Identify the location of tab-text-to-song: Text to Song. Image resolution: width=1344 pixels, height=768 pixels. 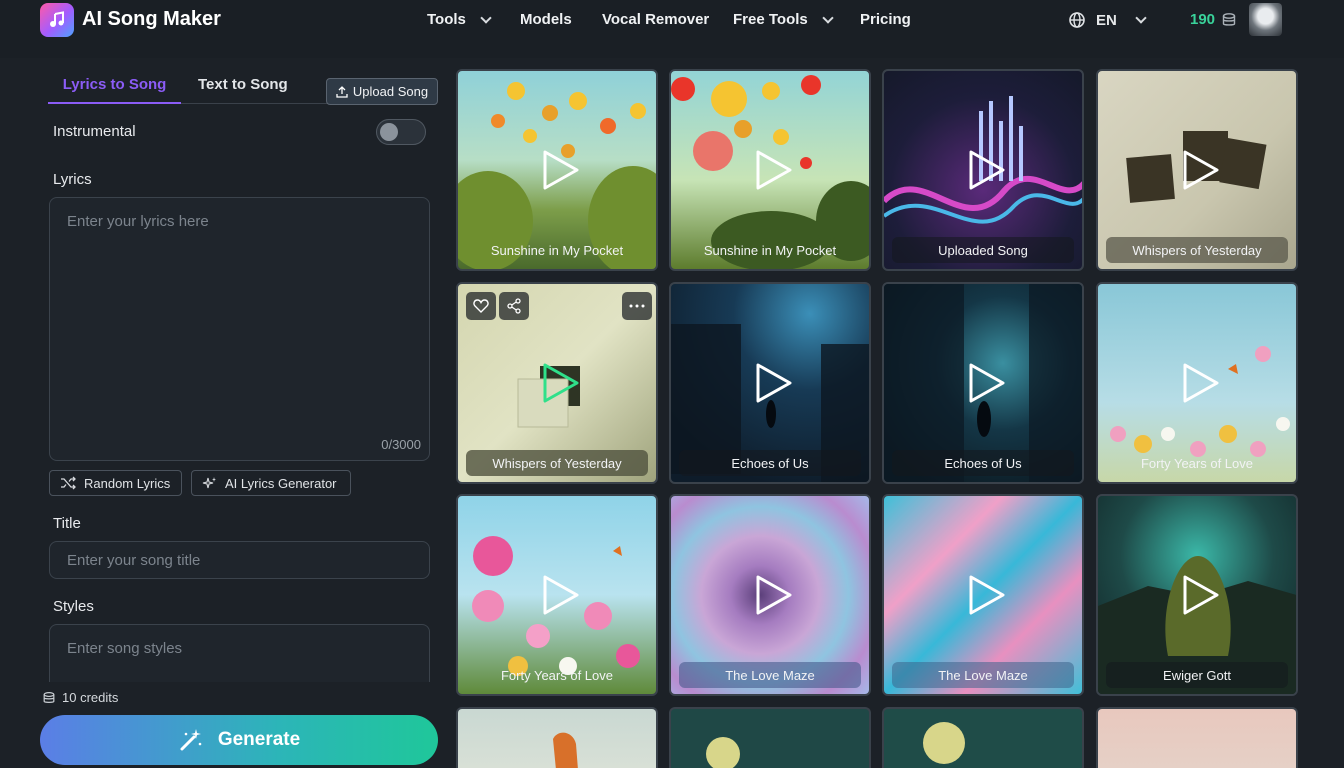
(243, 84).